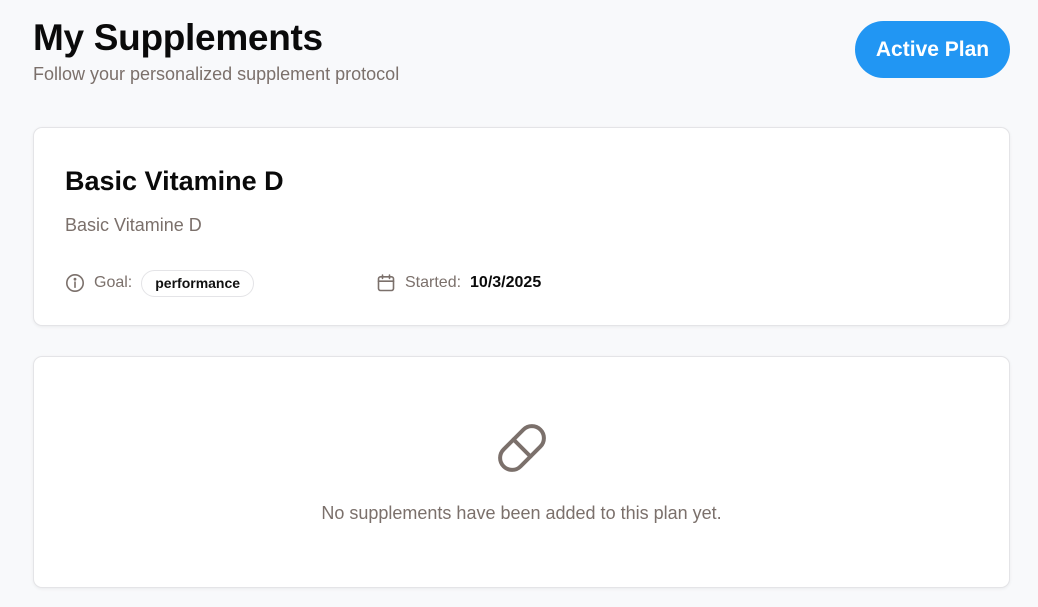  Describe the element at coordinates (198, 283) in the screenshot. I see `goal-badge: performance` at that location.